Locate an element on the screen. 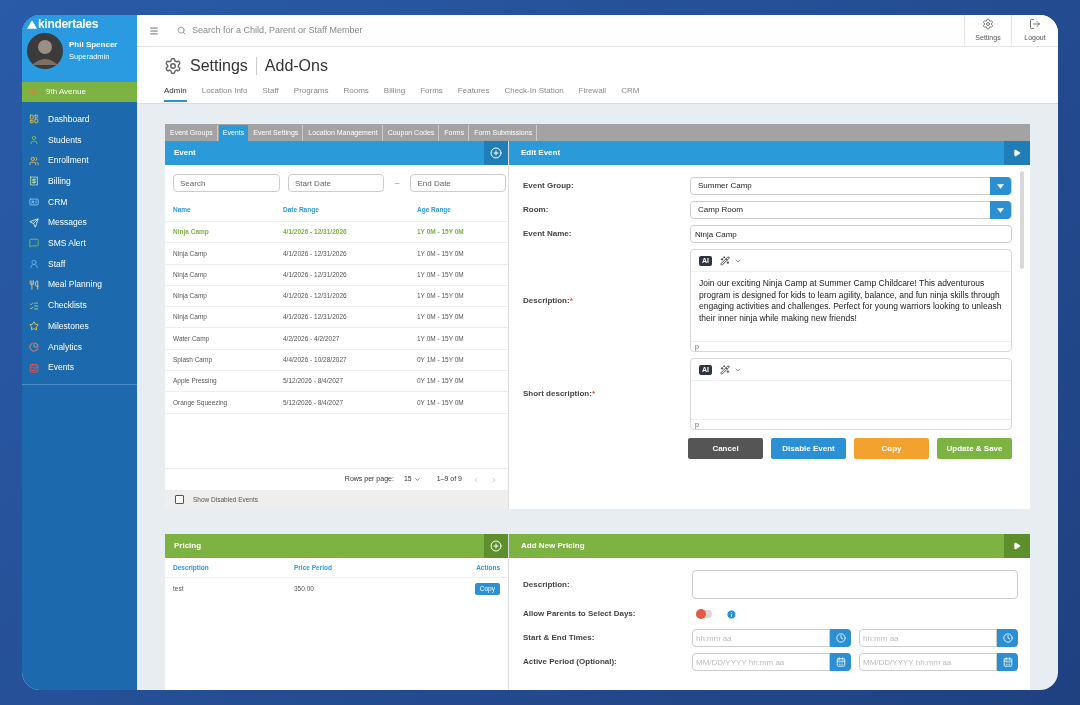  panel-title: Pricing is located at coordinates (188, 546).